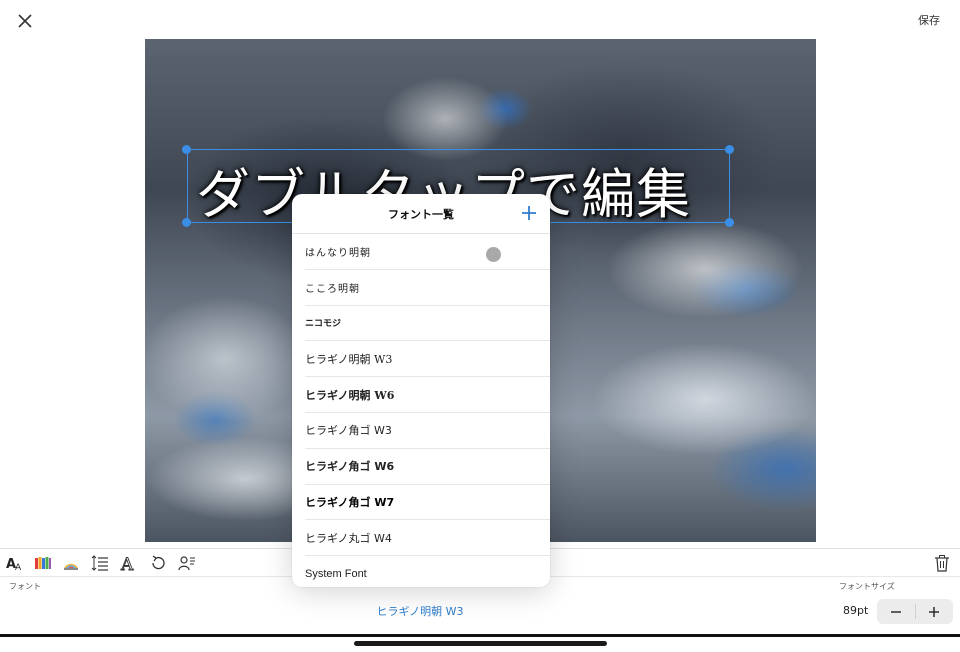 Image resolution: width=960 pixels, height=652 pixels. What do you see at coordinates (427, 571) in the screenshot?
I see `font-item-system-font: System Font` at bounding box center [427, 571].